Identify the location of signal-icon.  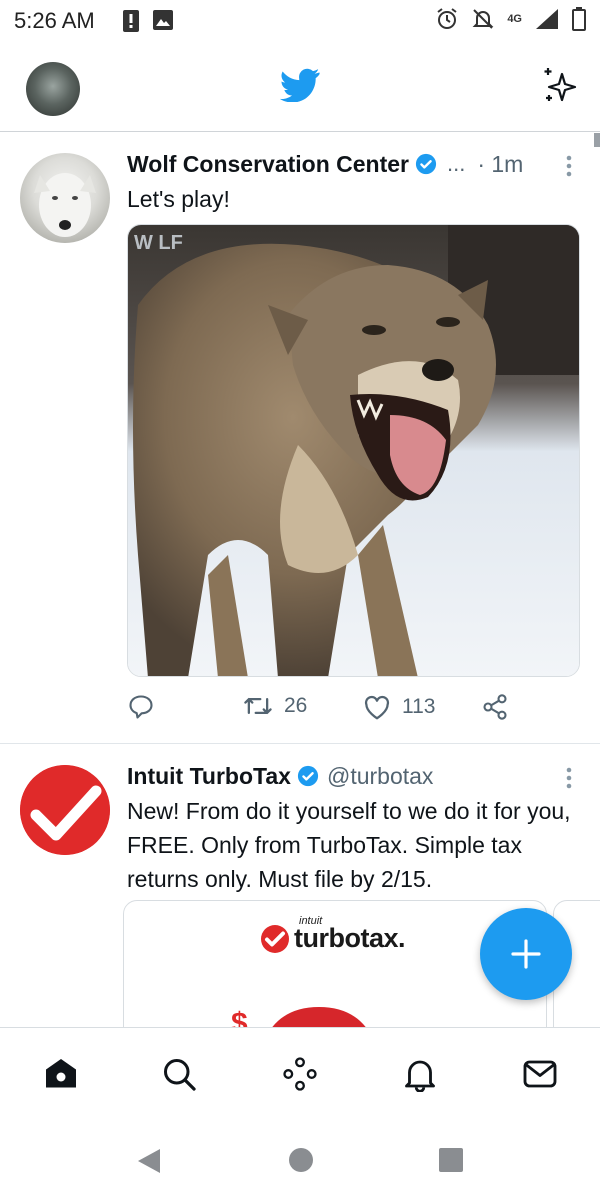
(547, 19).